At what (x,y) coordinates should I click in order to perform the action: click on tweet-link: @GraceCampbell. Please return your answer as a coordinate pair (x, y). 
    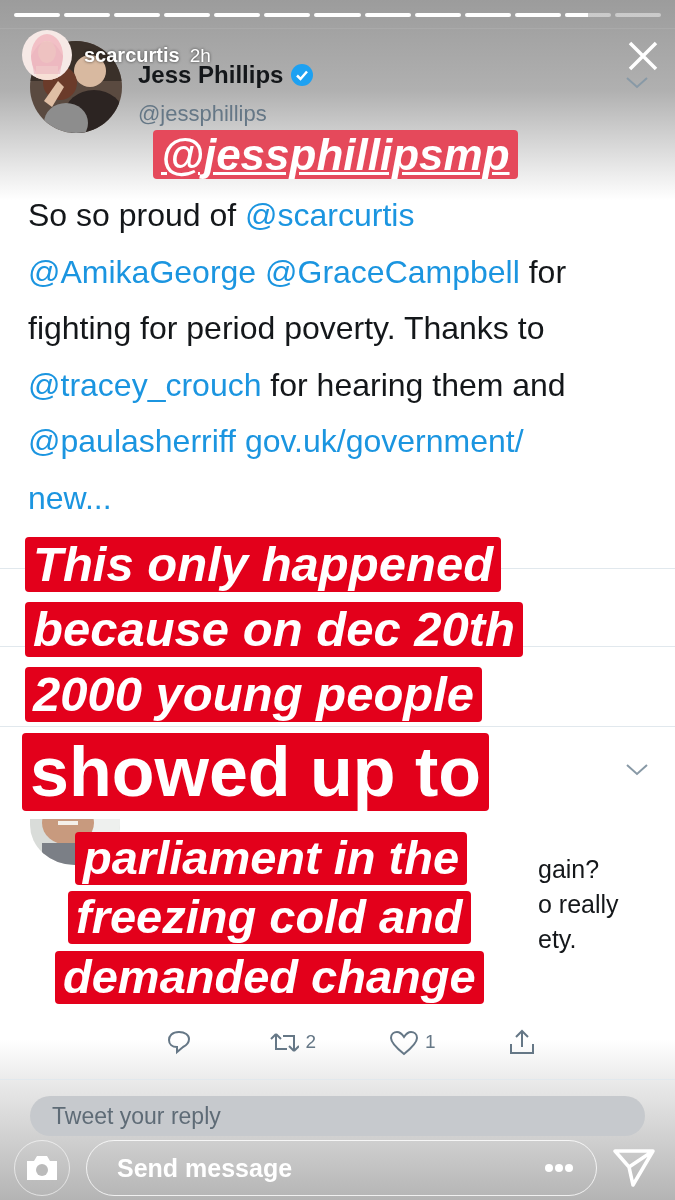
    Looking at the image, I should click on (392, 271).